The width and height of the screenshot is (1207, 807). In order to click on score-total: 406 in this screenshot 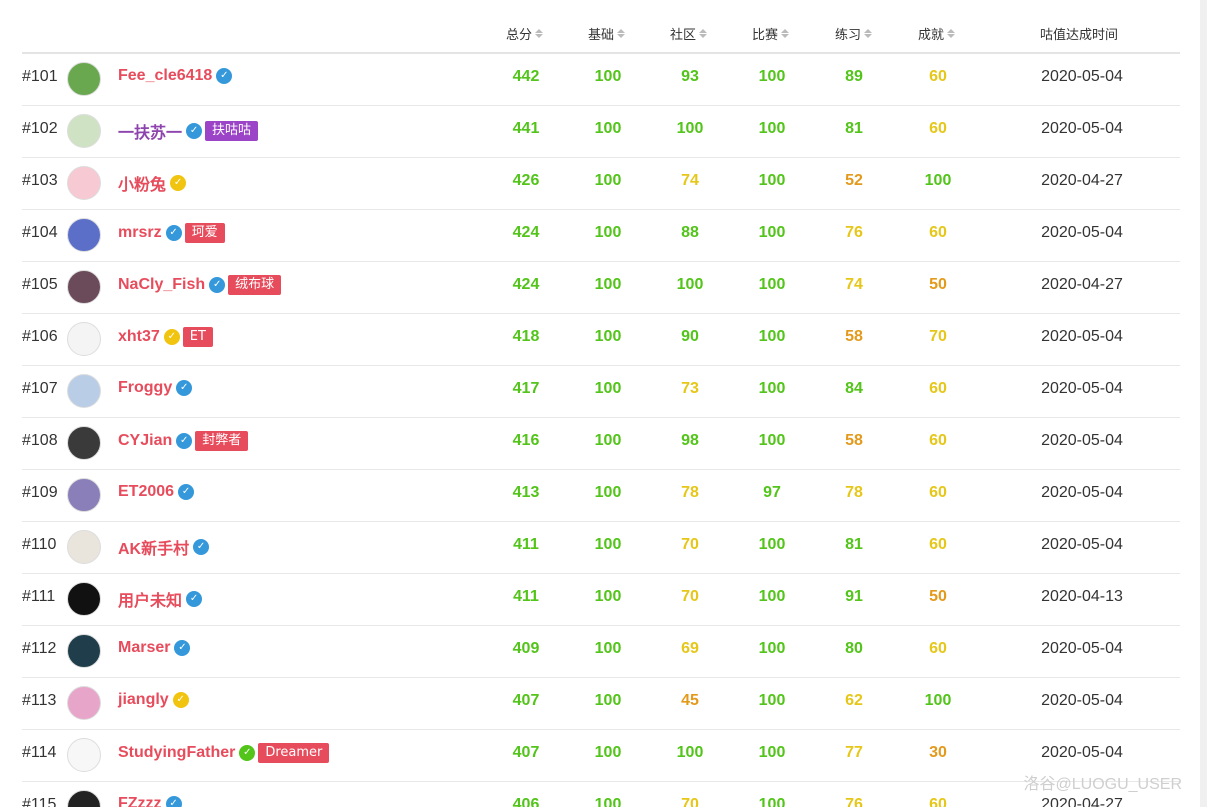, I will do `click(526, 801)`.